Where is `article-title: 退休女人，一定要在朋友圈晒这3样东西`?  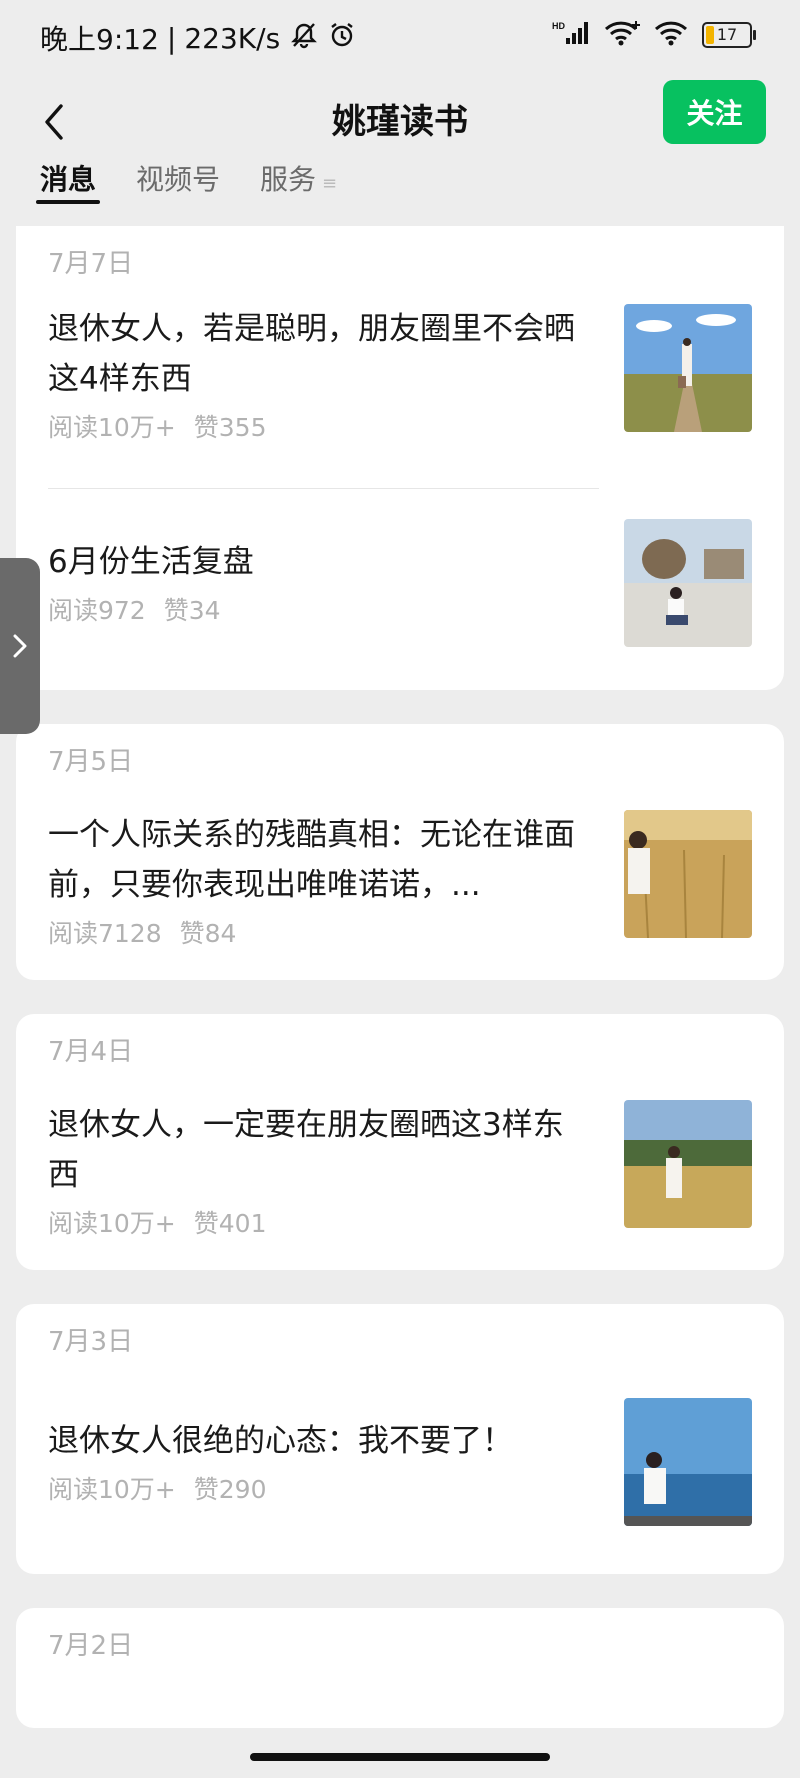 article-title: 退休女人，一定要在朋友圈晒这3样东西 is located at coordinates (306, 1150).